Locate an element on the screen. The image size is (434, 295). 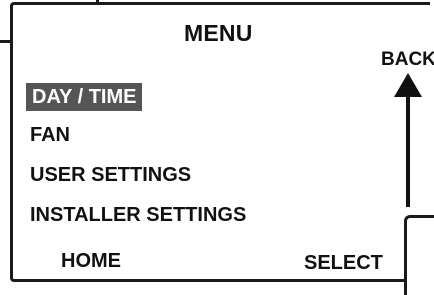
device-frame-top-line is located at coordinates (5, 41).